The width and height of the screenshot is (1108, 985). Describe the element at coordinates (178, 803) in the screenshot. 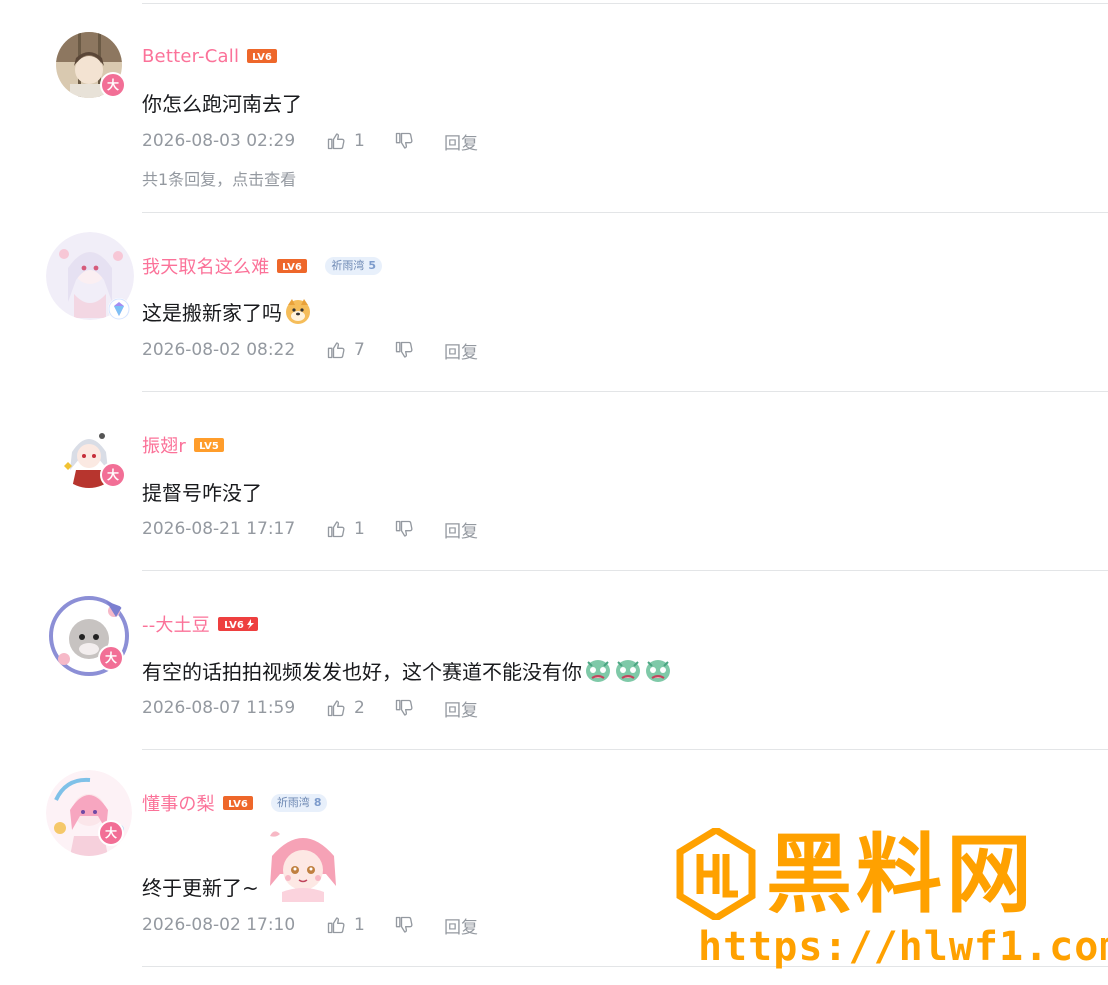

I see `username: 懂事の梨` at that location.